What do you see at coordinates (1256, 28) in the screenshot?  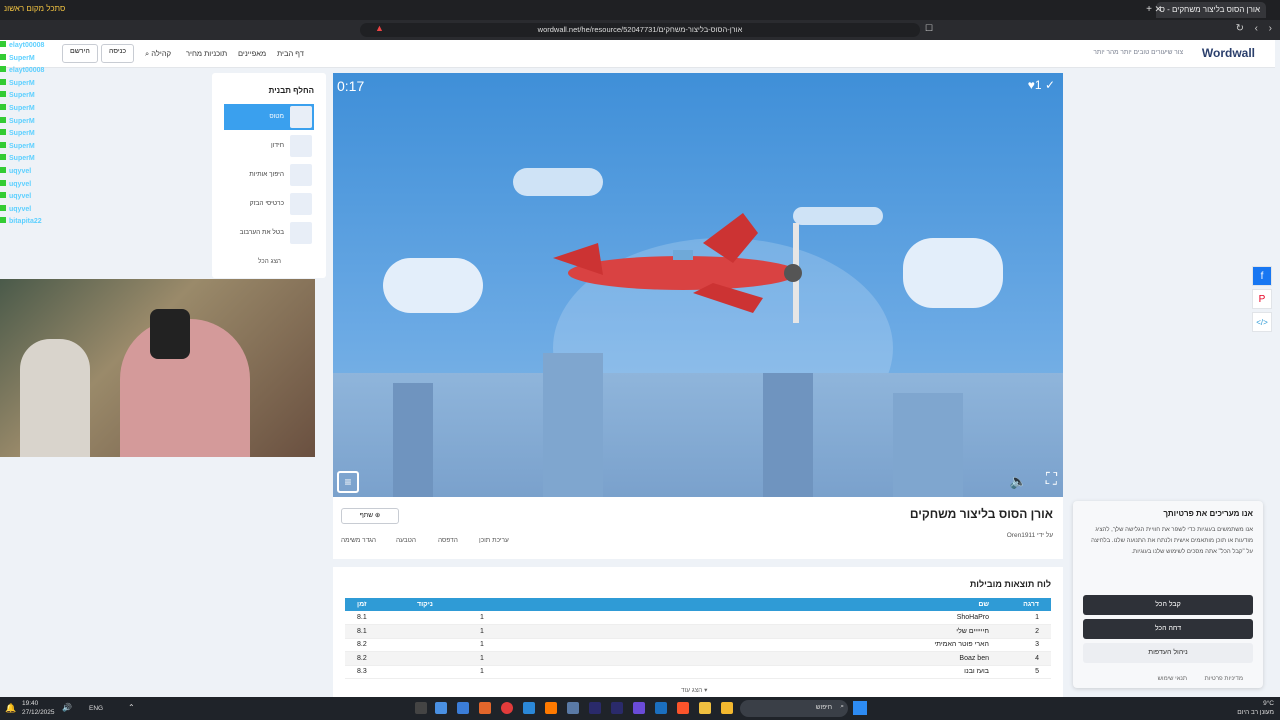 I see `forward-icon: ‹` at bounding box center [1256, 28].